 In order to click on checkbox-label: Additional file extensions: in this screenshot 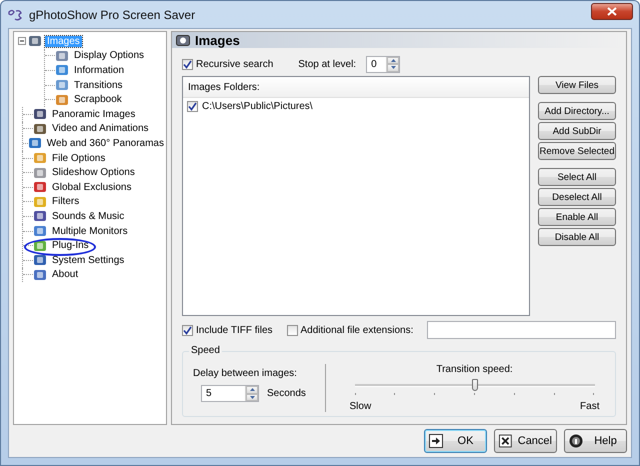, I will do `click(357, 330)`.